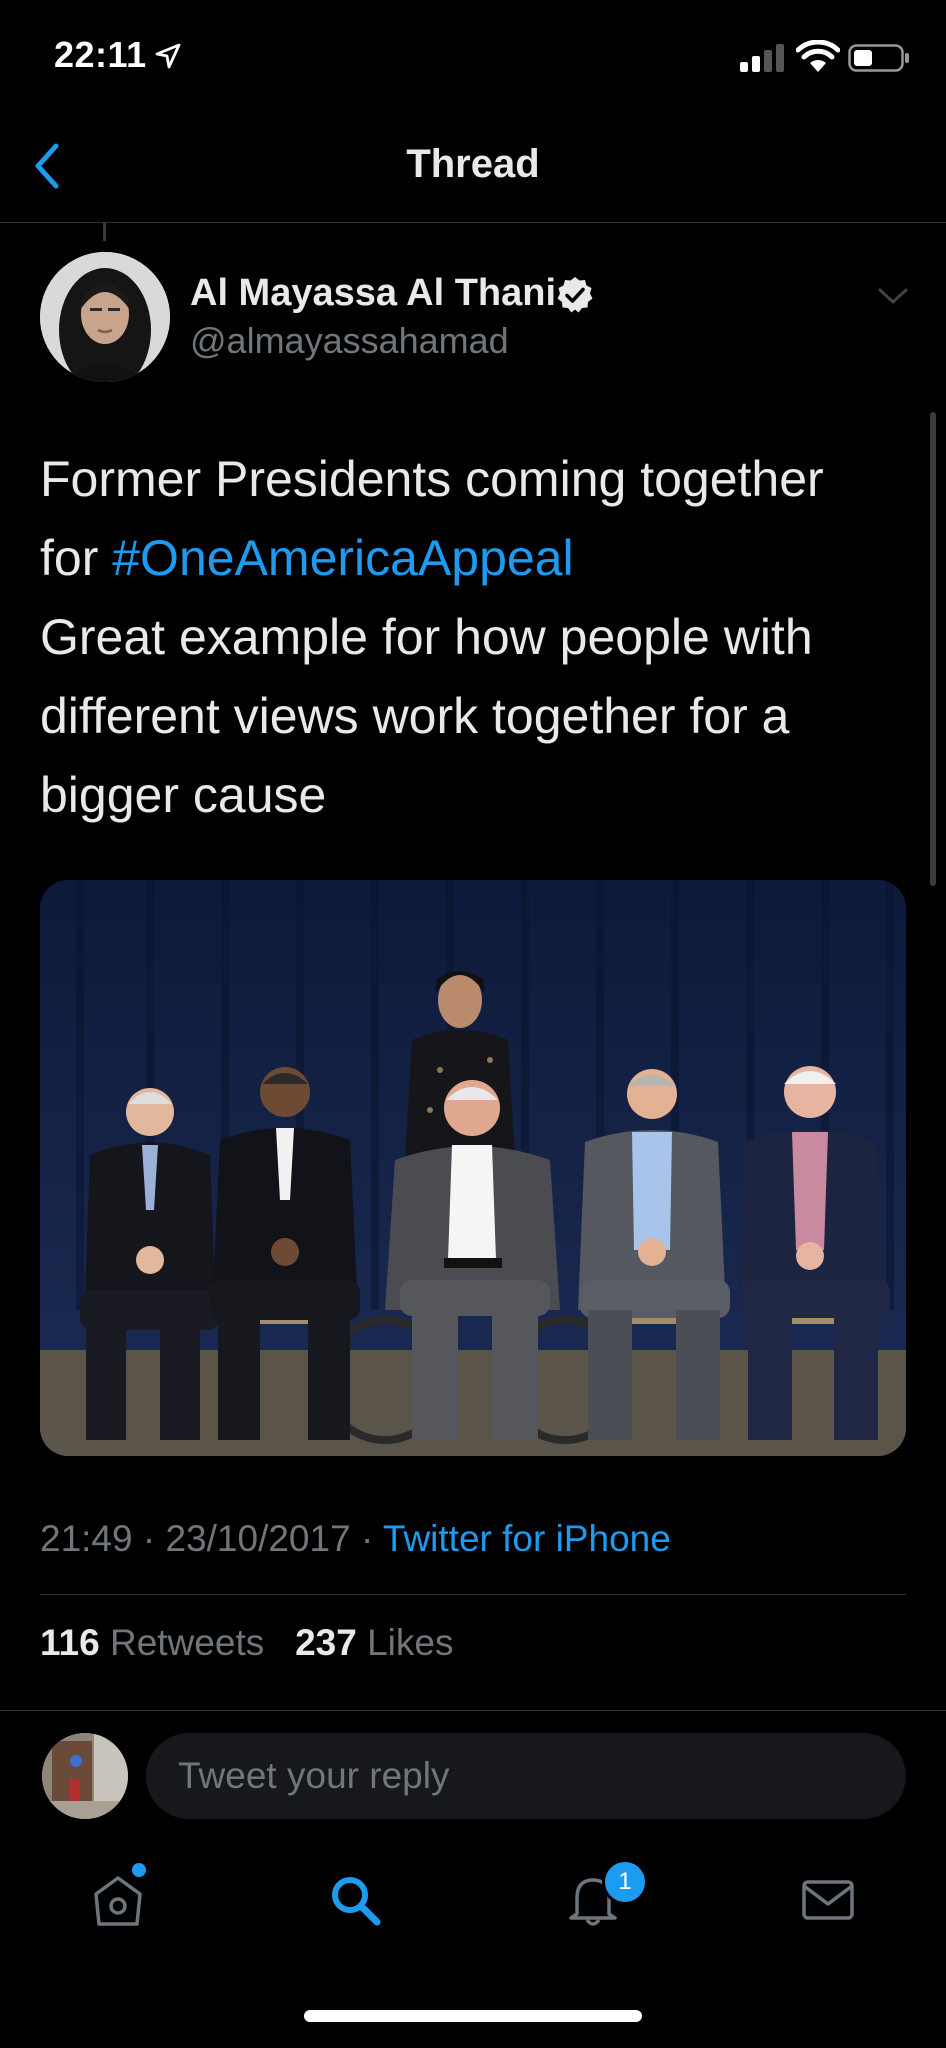 This screenshot has width=946, height=2048. What do you see at coordinates (933, 649) in the screenshot?
I see `scrollbar` at bounding box center [933, 649].